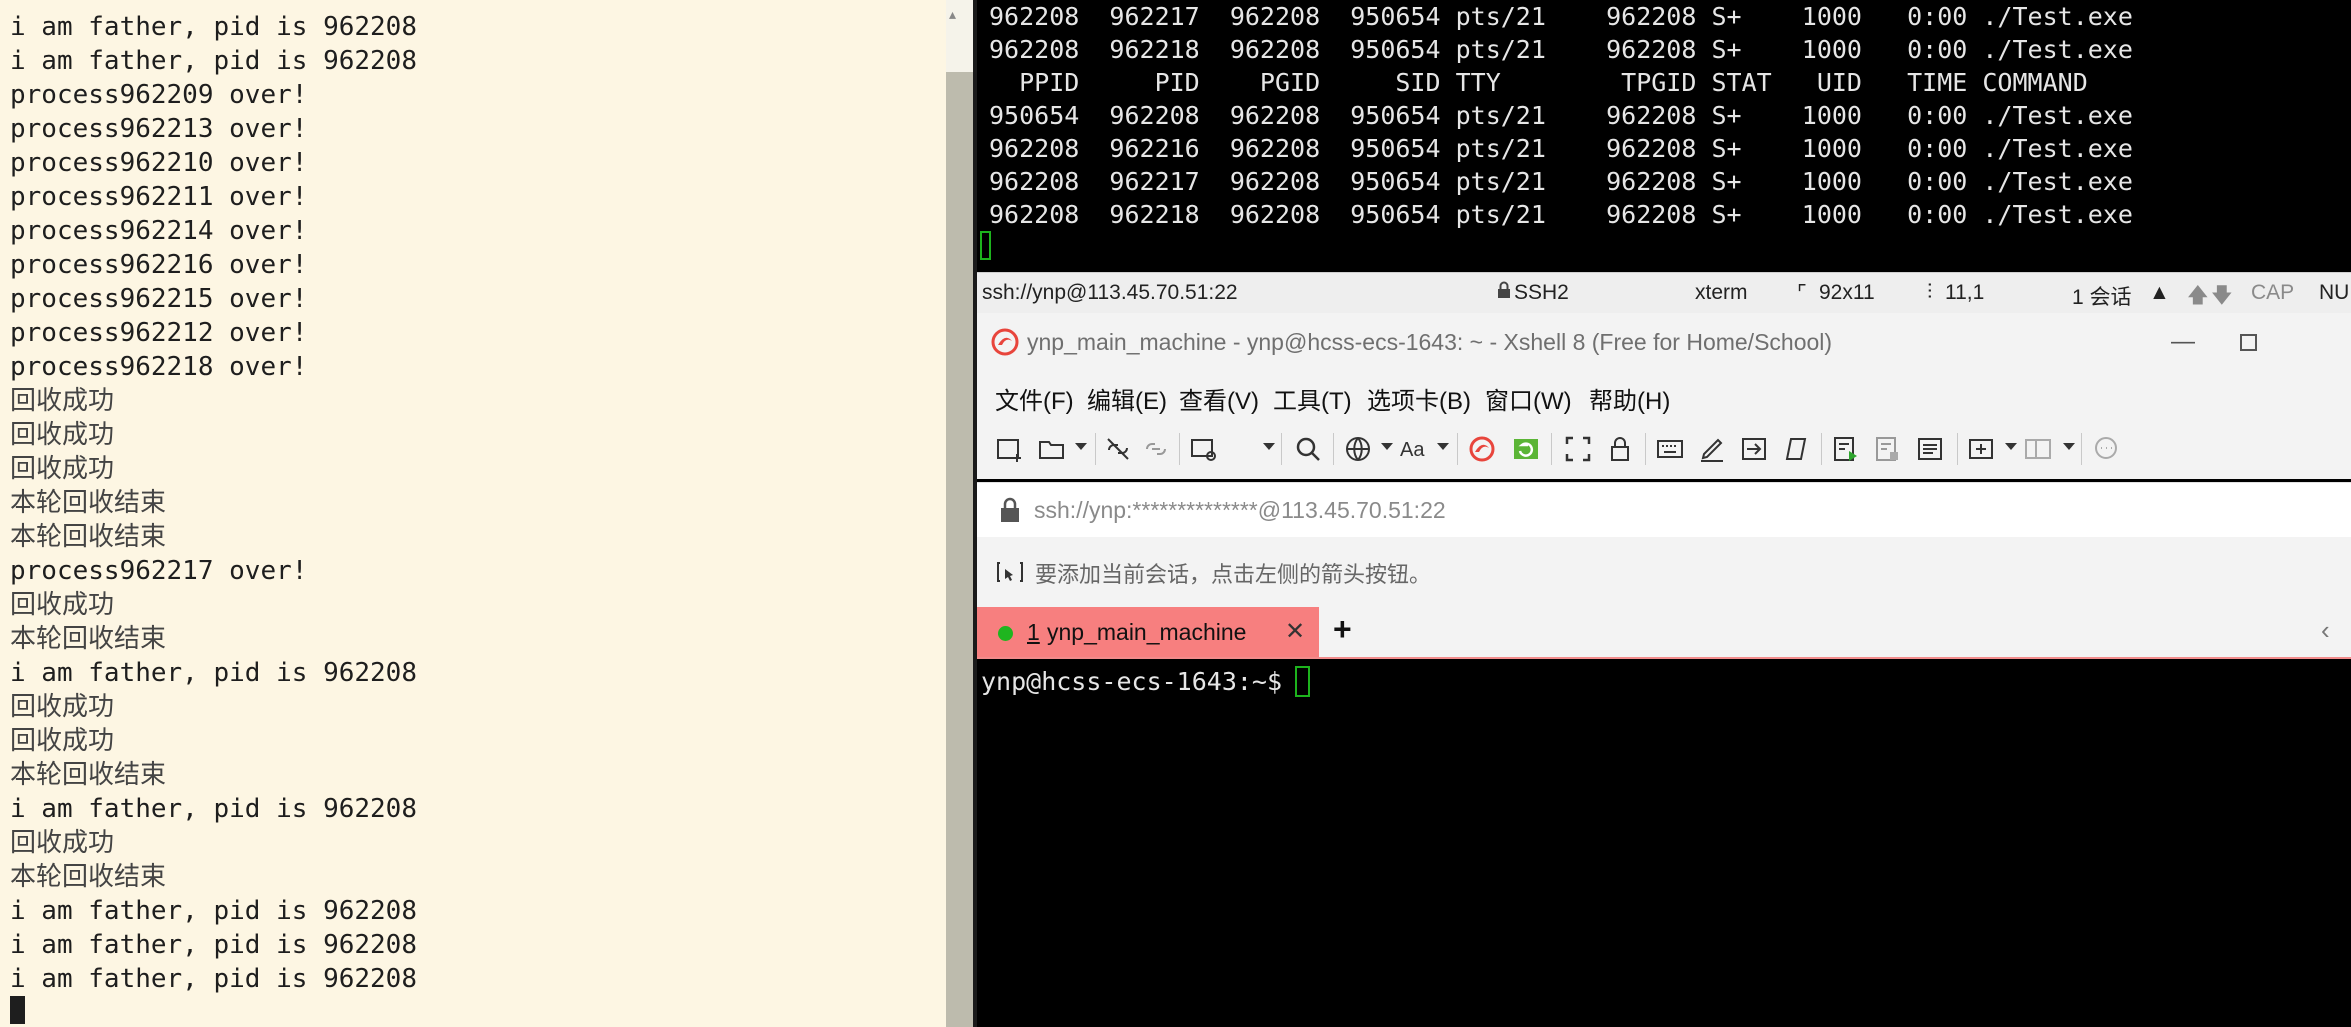 The width and height of the screenshot is (2351, 1027). What do you see at coordinates (1156, 449) in the screenshot?
I see `link-icon` at bounding box center [1156, 449].